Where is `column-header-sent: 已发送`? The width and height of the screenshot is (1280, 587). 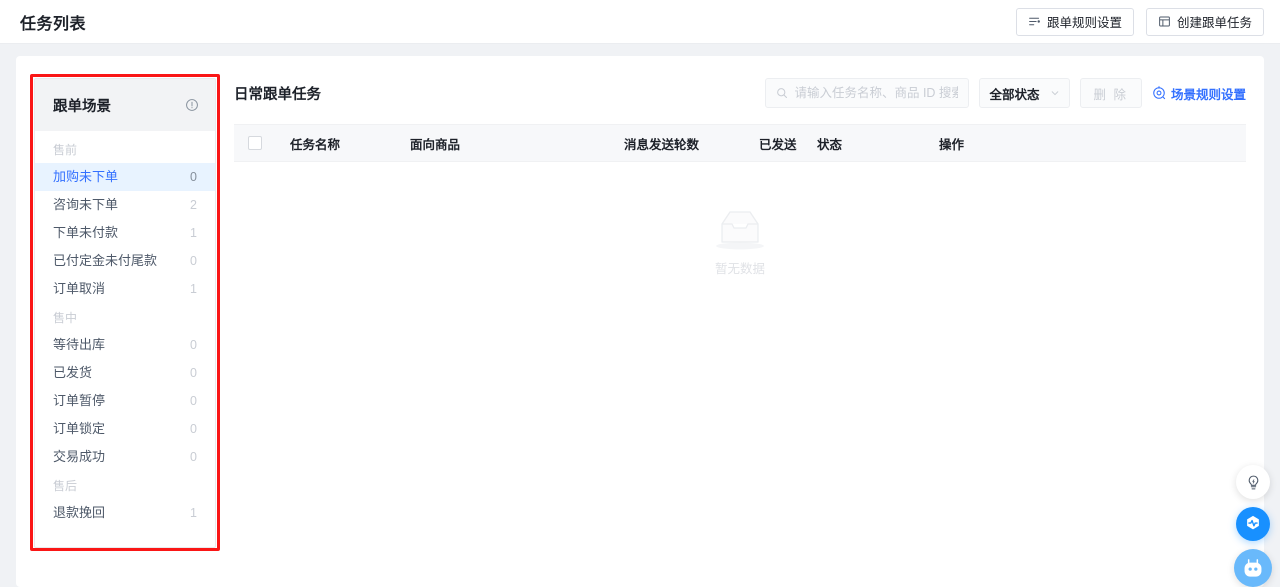 column-header-sent: 已发送 is located at coordinates (778, 144).